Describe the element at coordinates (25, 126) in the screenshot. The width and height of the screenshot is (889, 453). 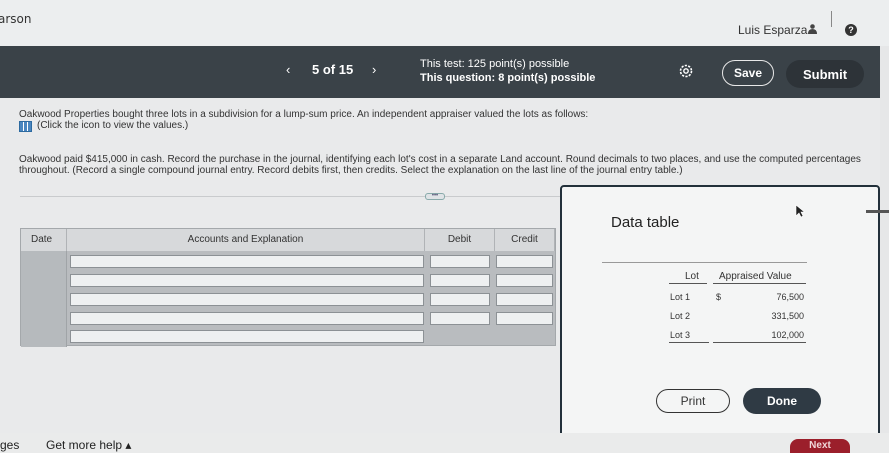
I see `table-grid-icon` at that location.